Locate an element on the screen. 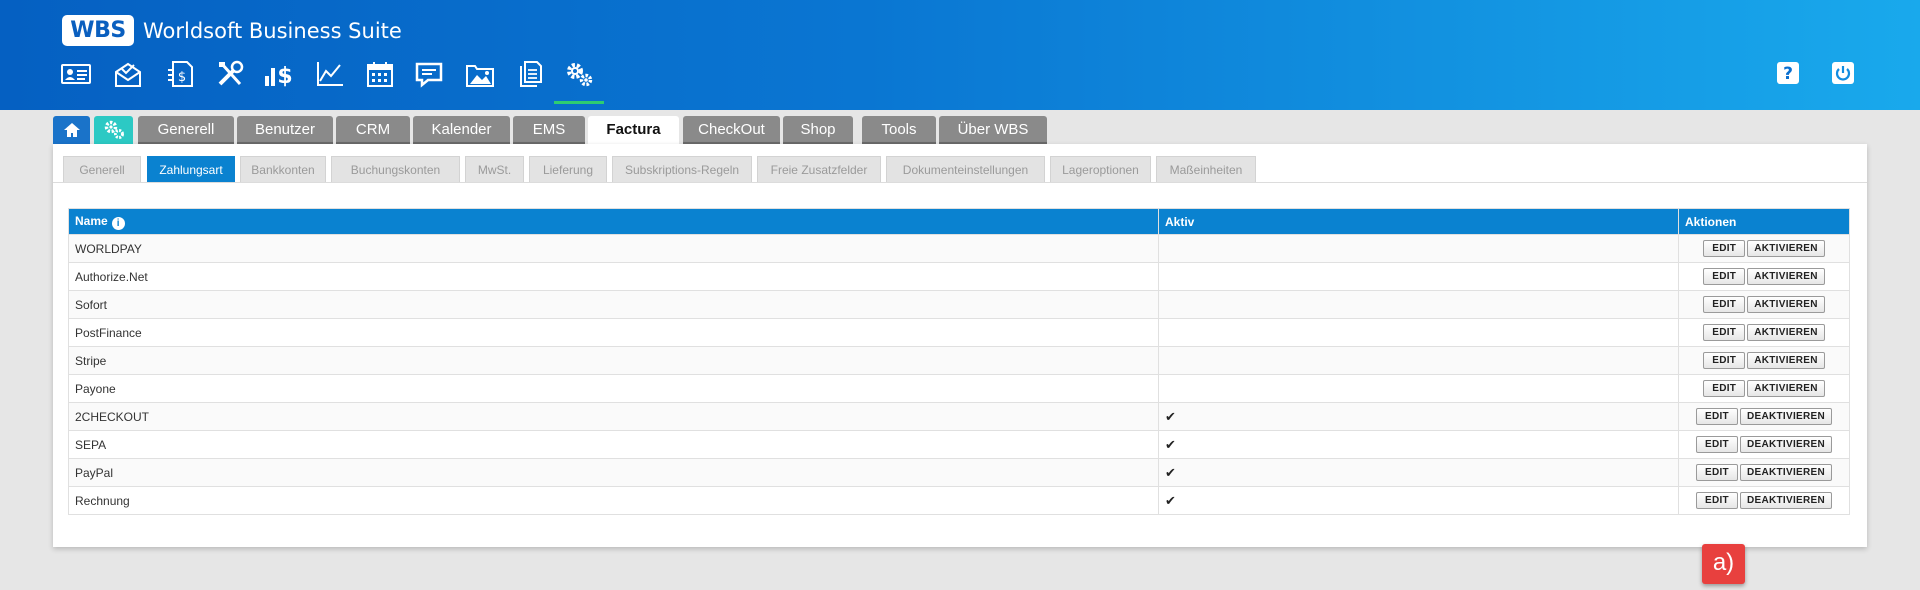 Image resolution: width=1920 pixels, height=590 pixels. mail-icon is located at coordinates (128, 74).